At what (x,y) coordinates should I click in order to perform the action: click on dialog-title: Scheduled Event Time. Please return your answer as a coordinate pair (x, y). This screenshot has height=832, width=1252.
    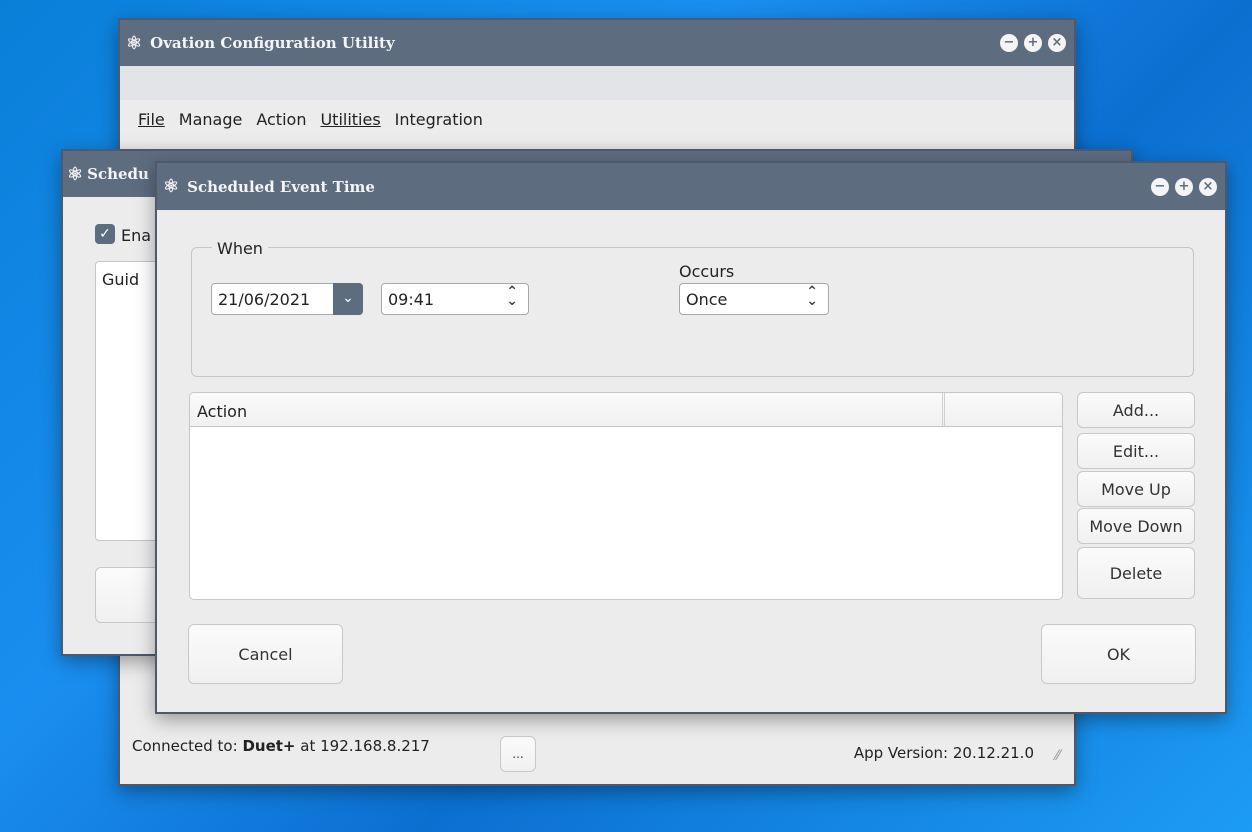
    Looking at the image, I should click on (281, 186).